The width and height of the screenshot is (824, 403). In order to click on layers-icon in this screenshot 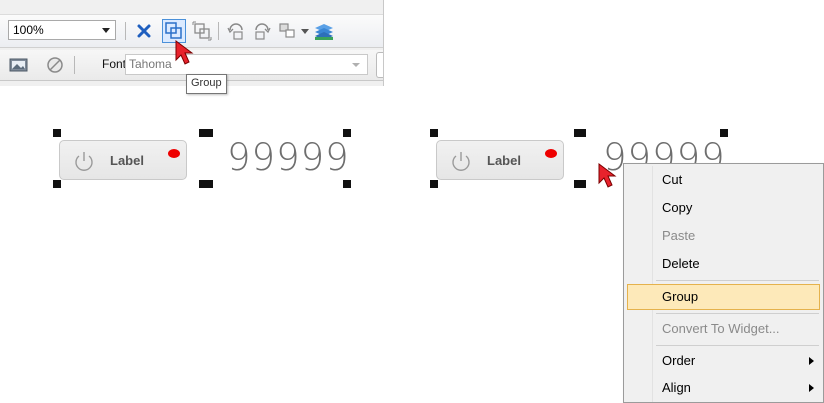, I will do `click(324, 32)`.